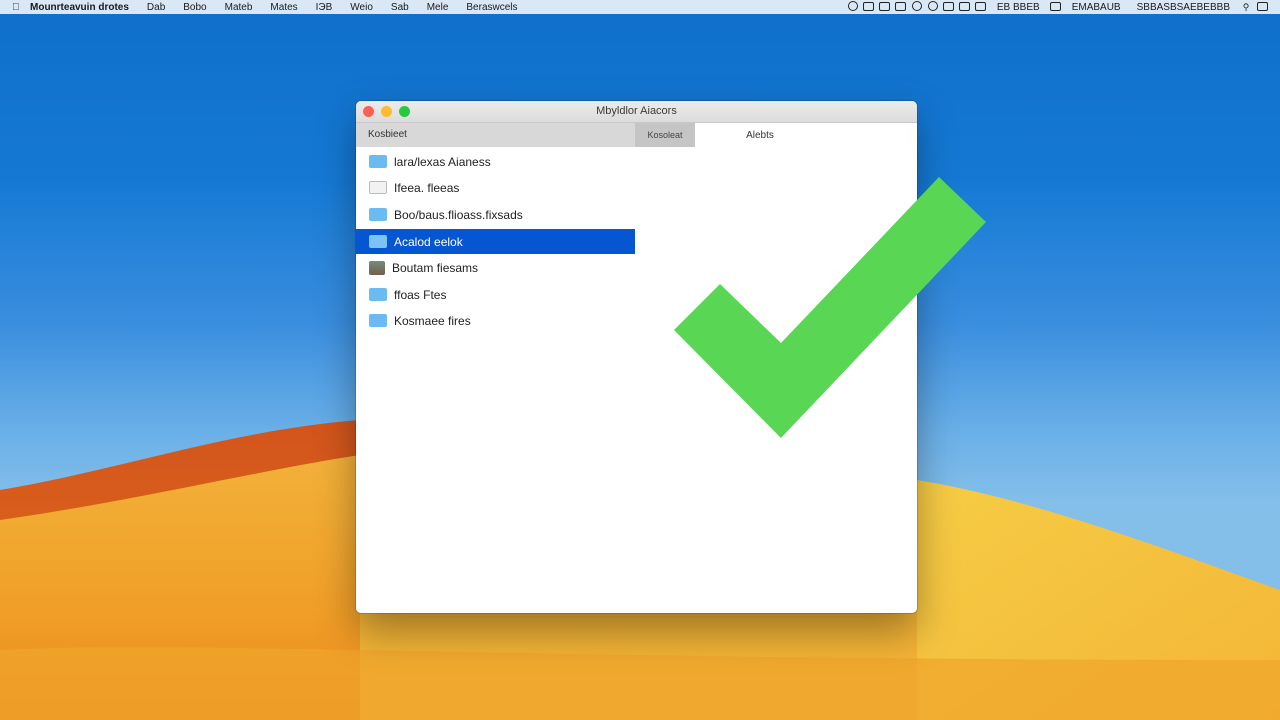  I want to click on status-box-icon, so click(981, 7).